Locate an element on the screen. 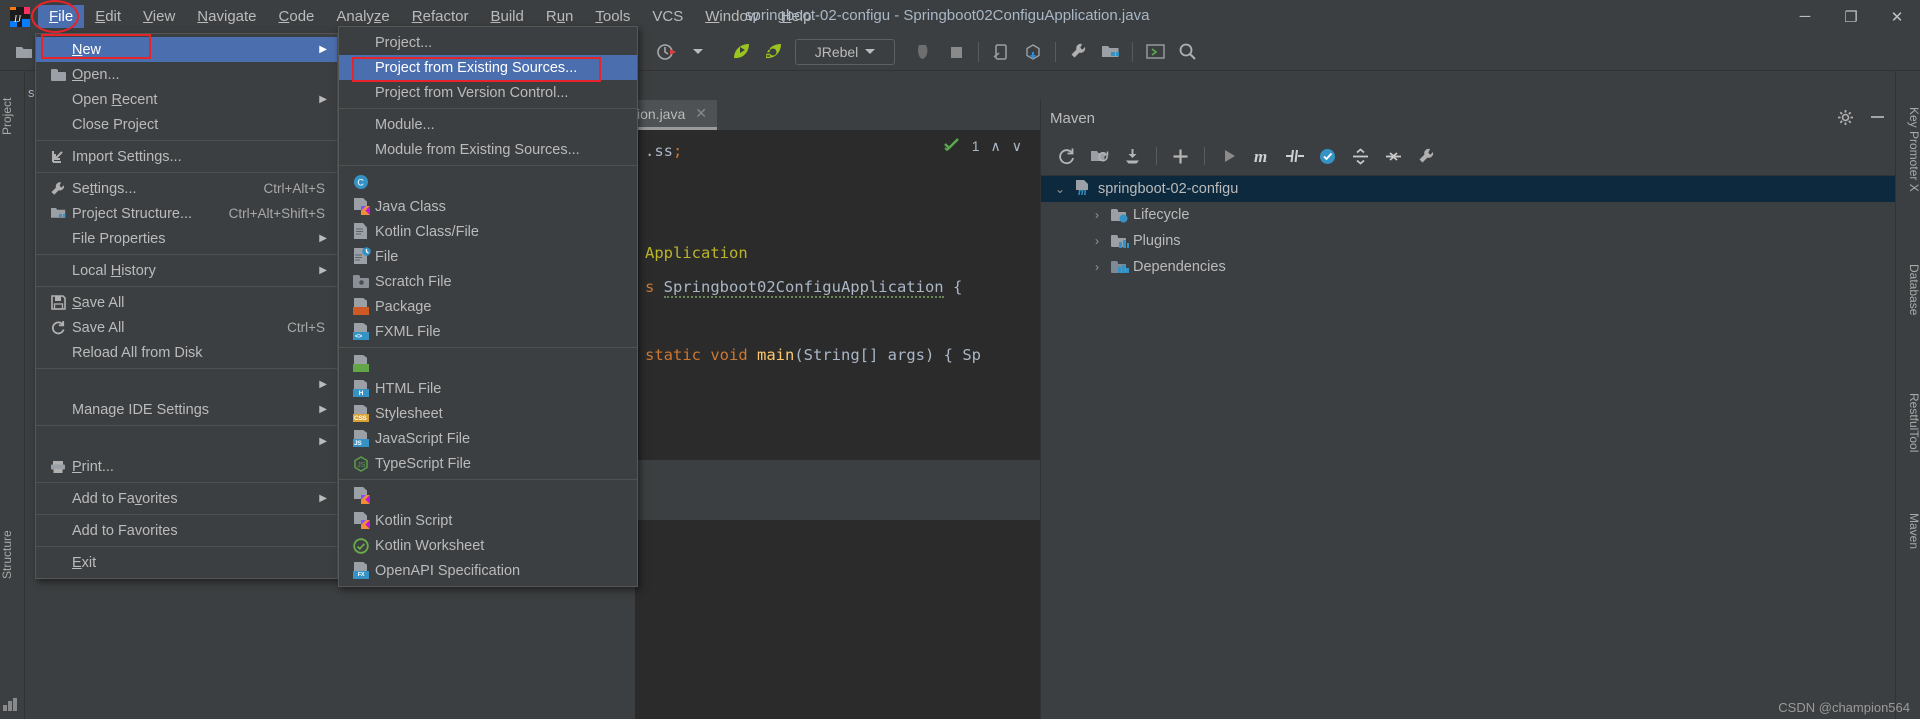  window-controls: ─ ❐ ✕ is located at coordinates (1851, 16).